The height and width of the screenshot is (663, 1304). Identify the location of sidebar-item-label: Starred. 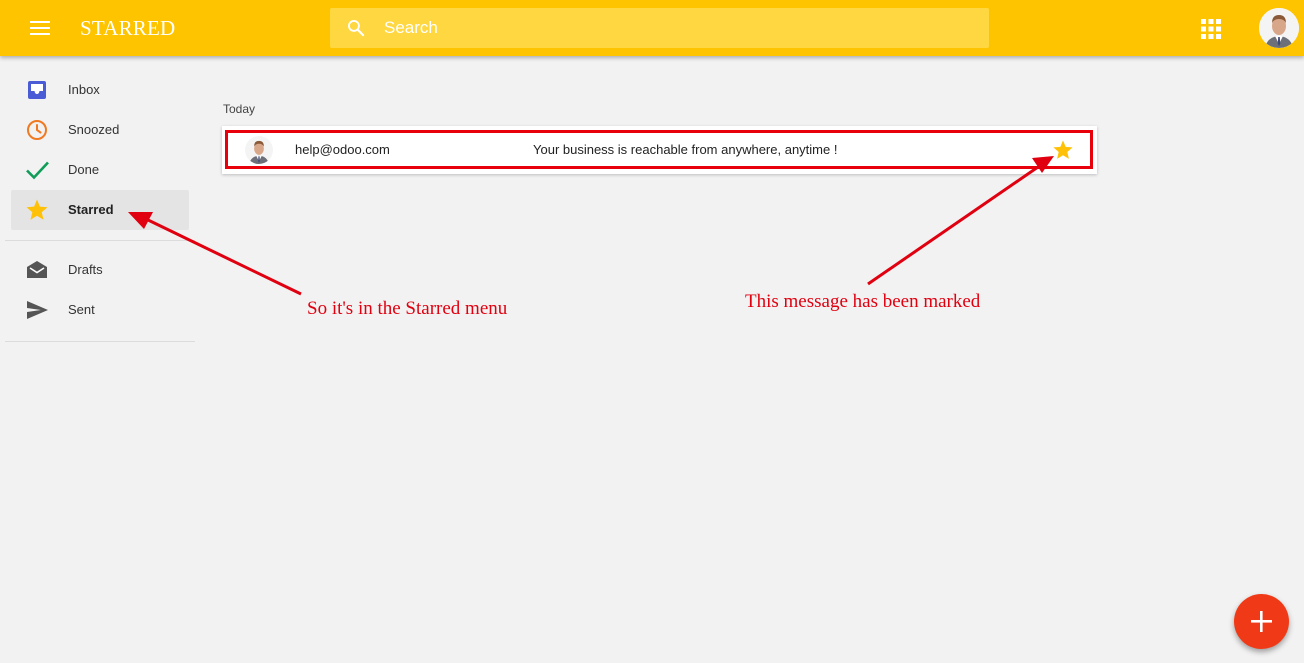
(91, 209).